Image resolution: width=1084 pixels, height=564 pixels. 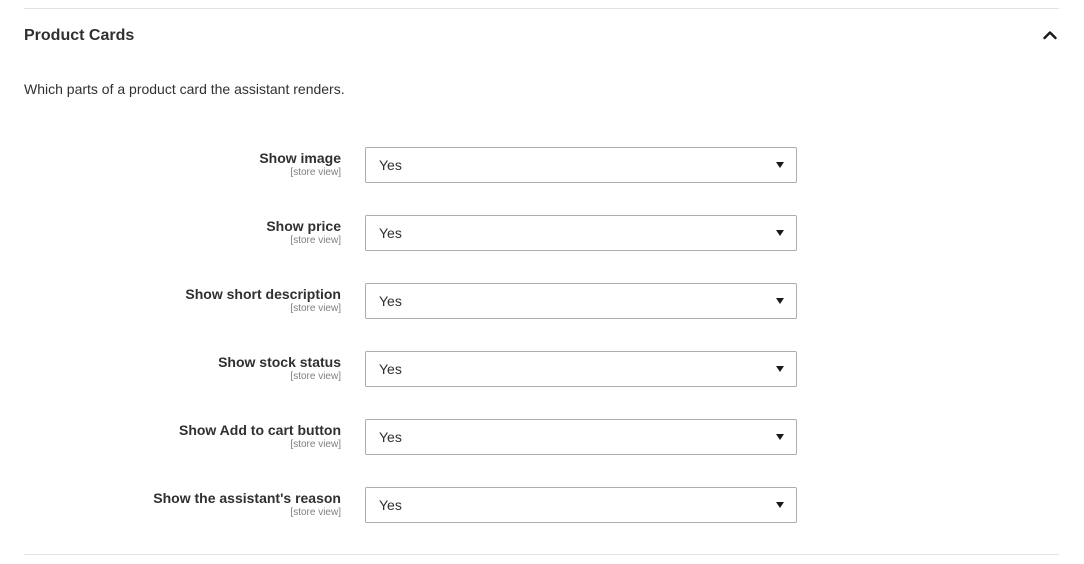 I want to click on field-row-show-image: Show image [store view] Yes, so click(x=542, y=181).